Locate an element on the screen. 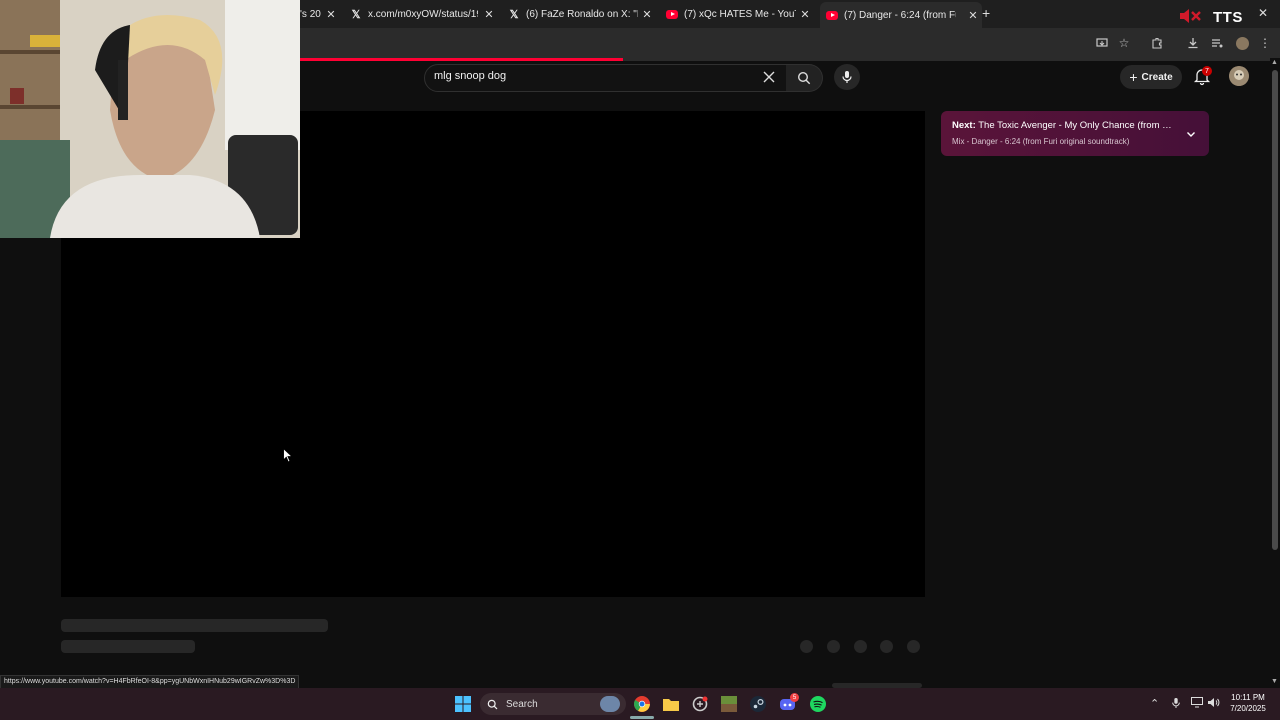  minecraft-icon is located at coordinates (729, 704).